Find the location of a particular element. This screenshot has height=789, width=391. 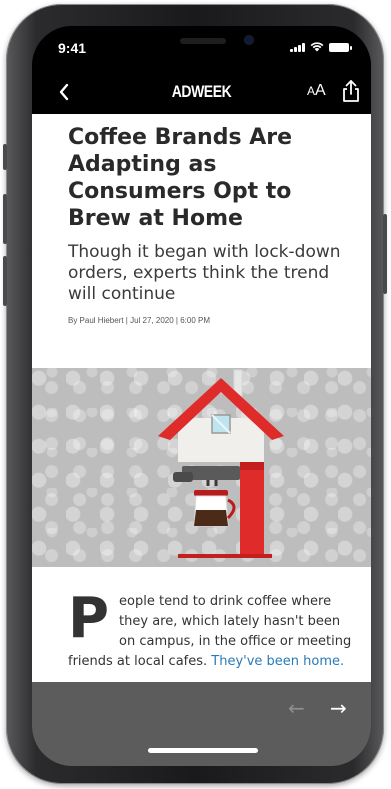

volume-up-button is located at coordinates (5, 219).